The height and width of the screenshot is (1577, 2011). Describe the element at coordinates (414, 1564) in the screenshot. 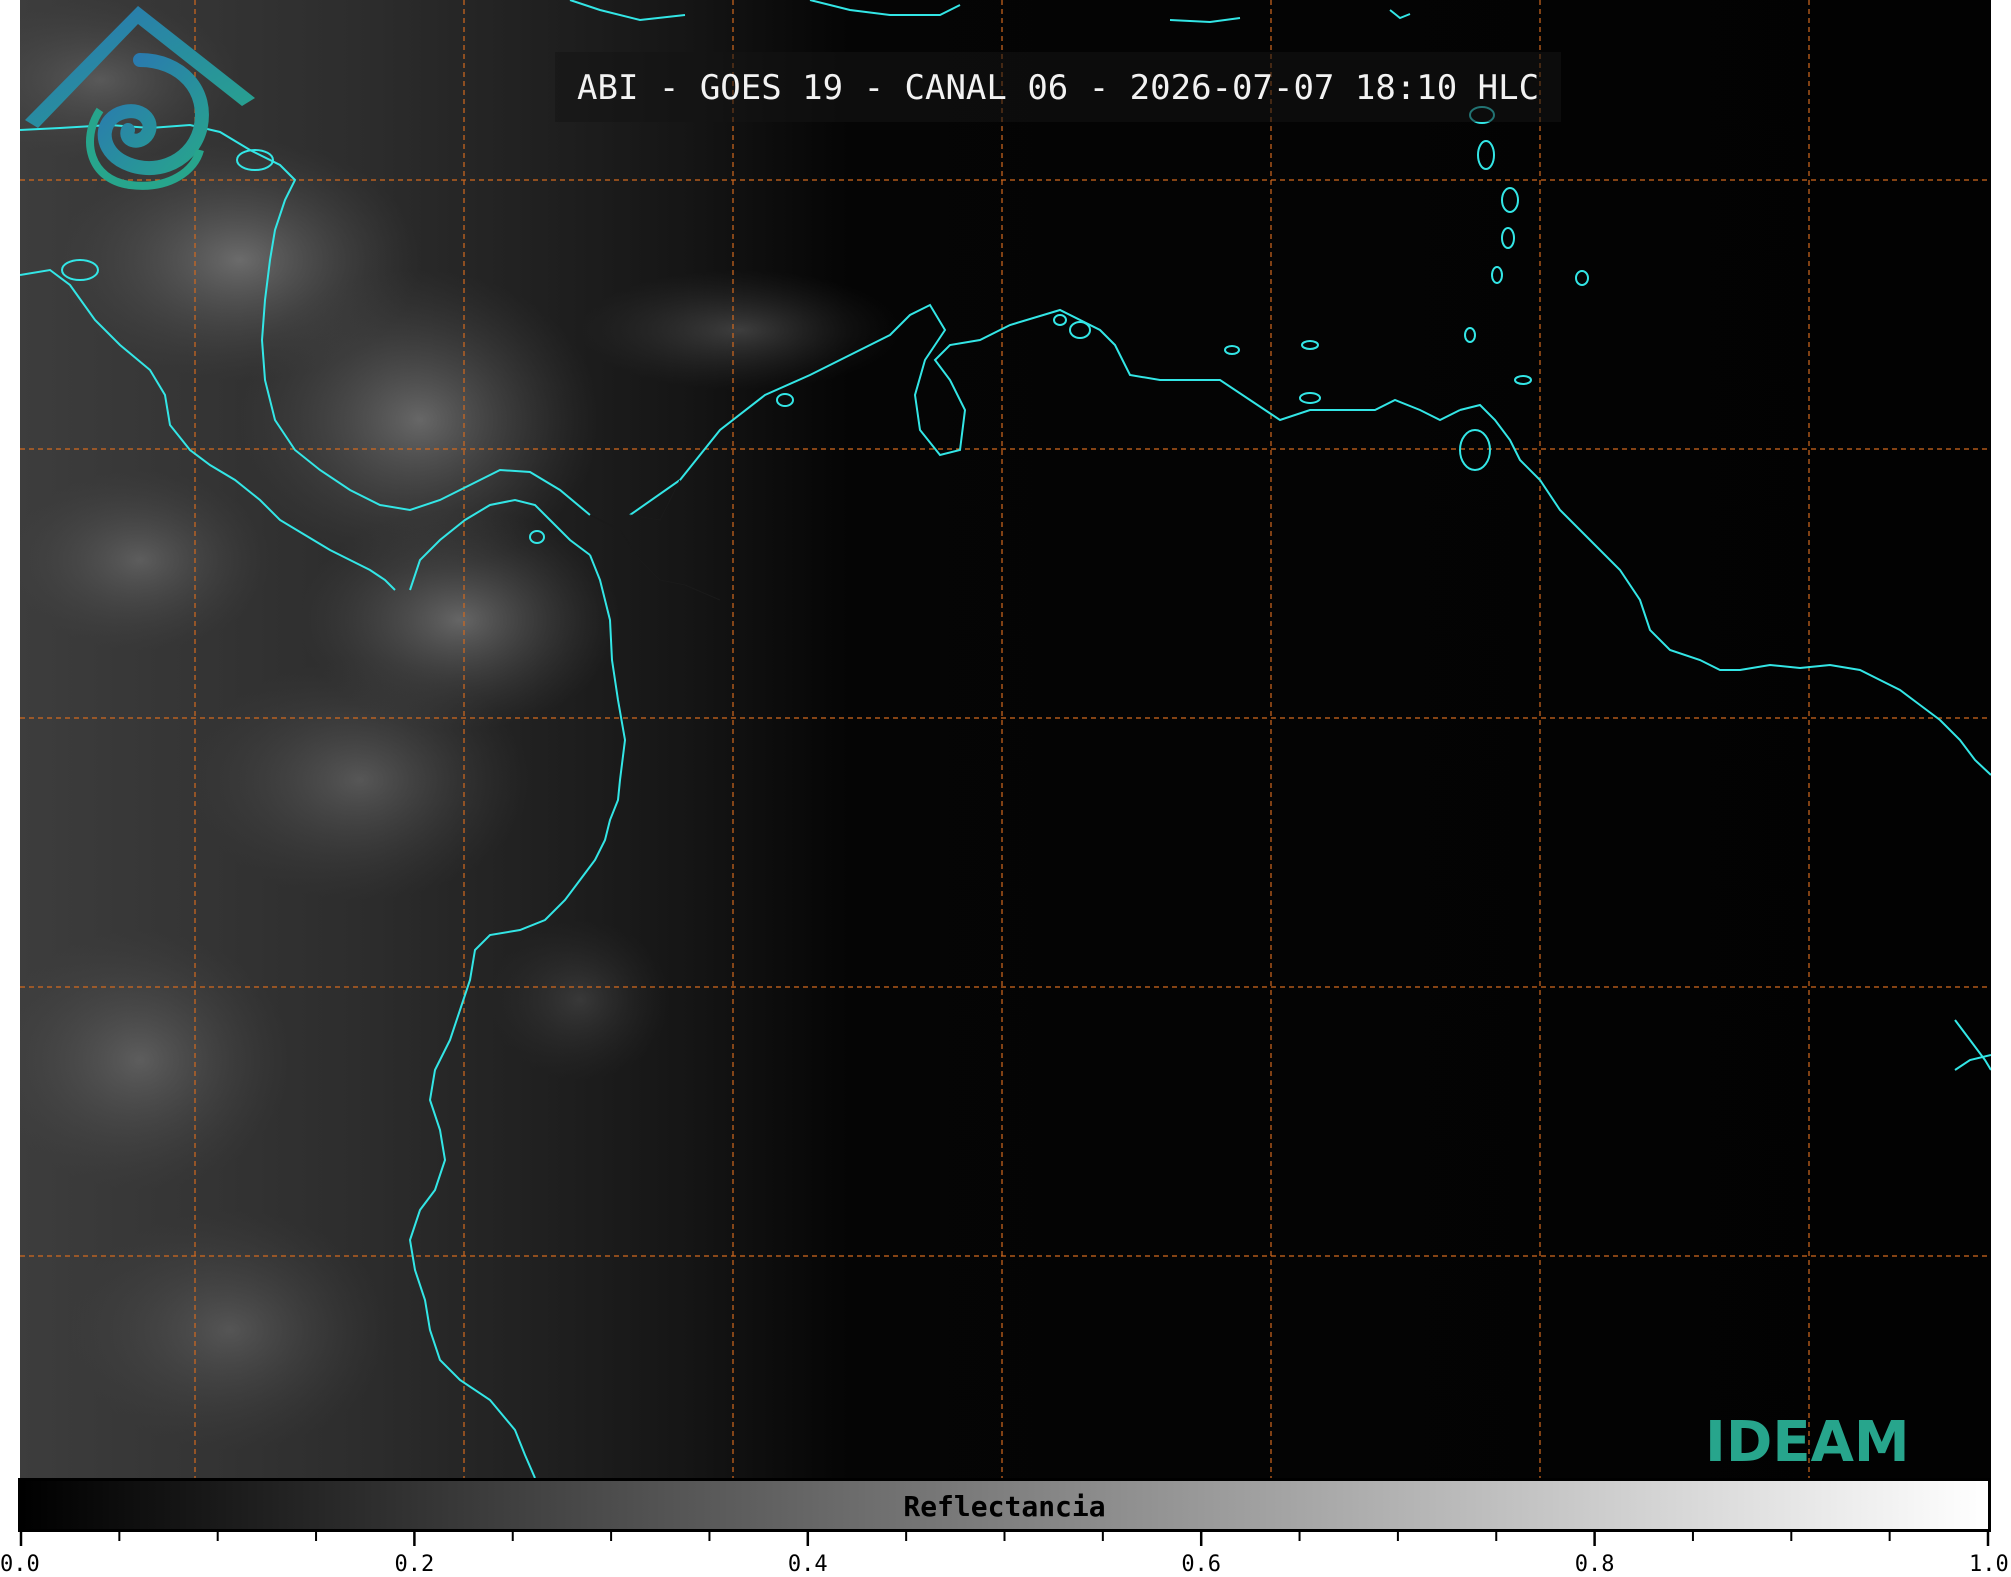

I see `colorbar-tick-label: 0.2` at that location.